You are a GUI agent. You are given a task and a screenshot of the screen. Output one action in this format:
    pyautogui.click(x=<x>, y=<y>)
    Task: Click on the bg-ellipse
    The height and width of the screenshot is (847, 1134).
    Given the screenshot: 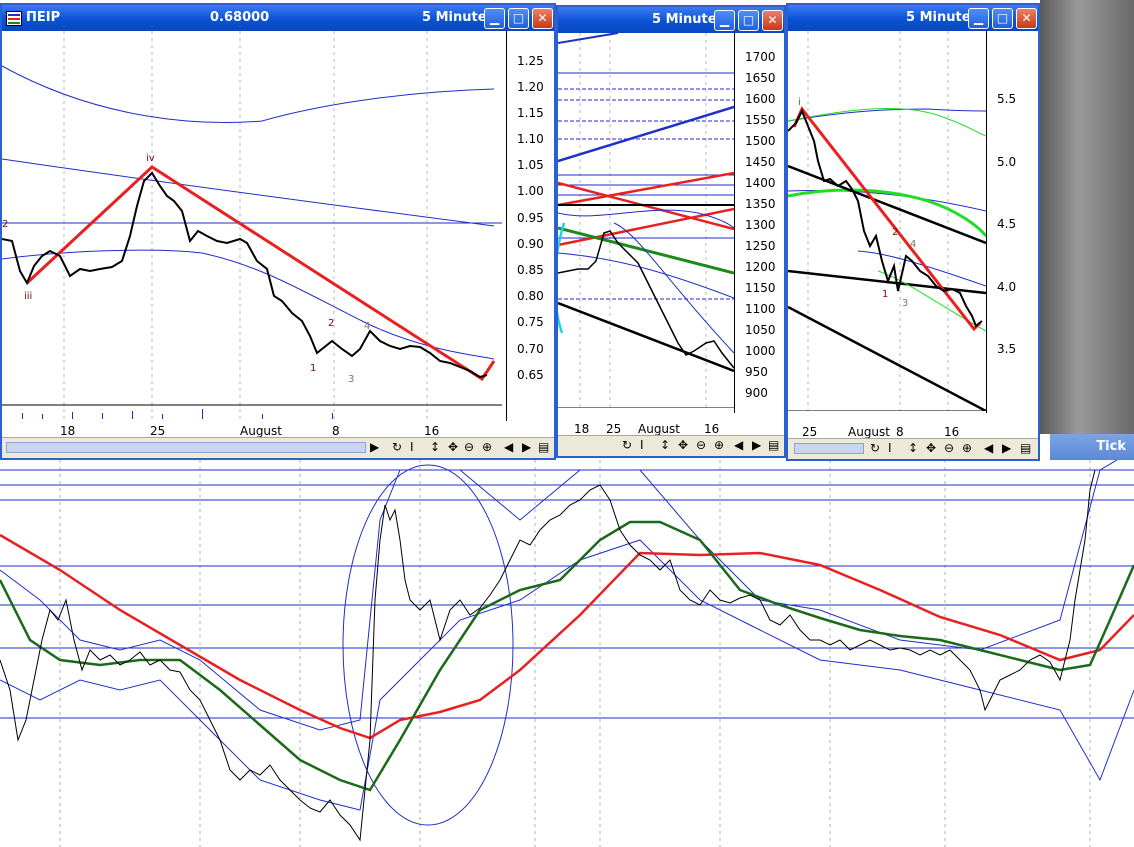 What is the action you would take?
    pyautogui.click(x=428, y=645)
    